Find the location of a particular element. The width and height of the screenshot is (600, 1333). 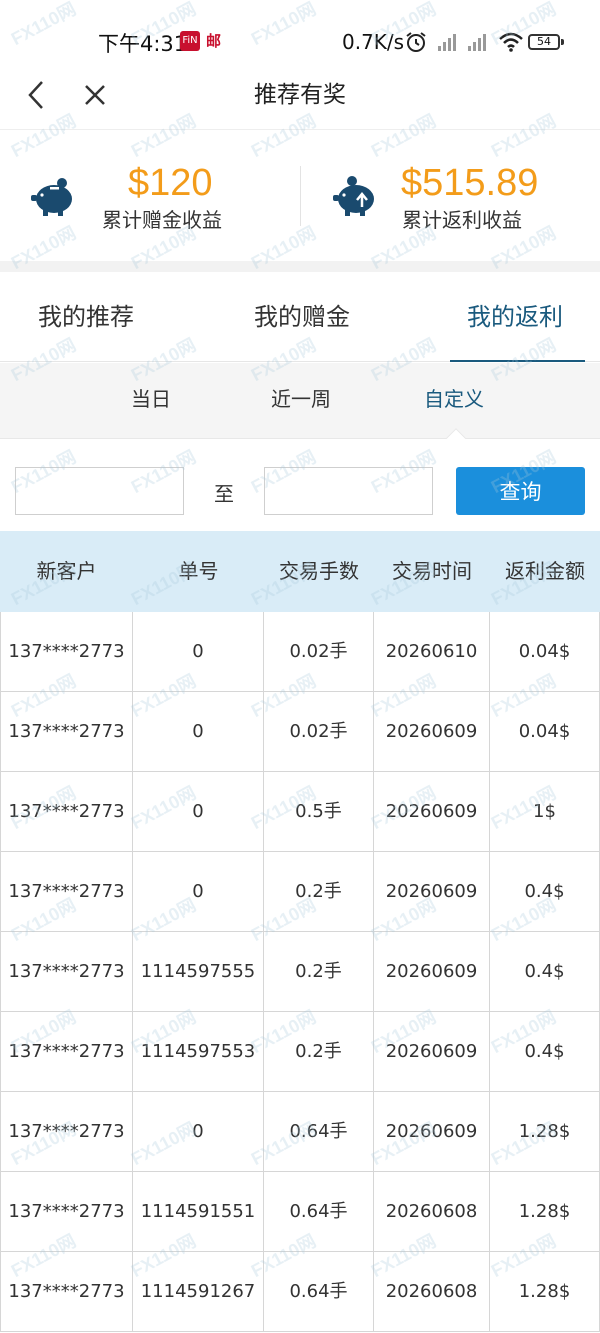

table-row: 137****2773 1114591551 0.64手 20260608 1.28$ is located at coordinates (300, 1212).